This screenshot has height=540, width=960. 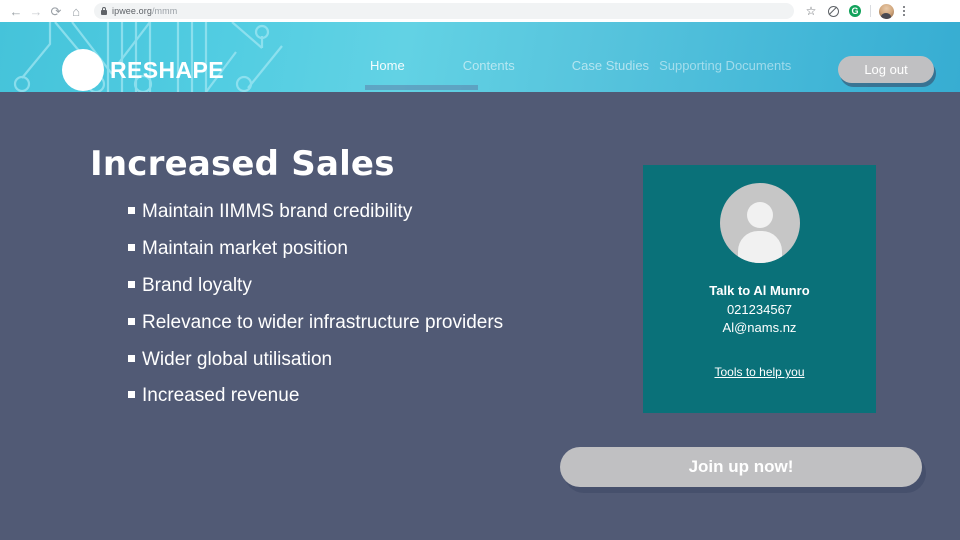 What do you see at coordinates (833, 11) in the screenshot?
I see `block-icon` at bounding box center [833, 11].